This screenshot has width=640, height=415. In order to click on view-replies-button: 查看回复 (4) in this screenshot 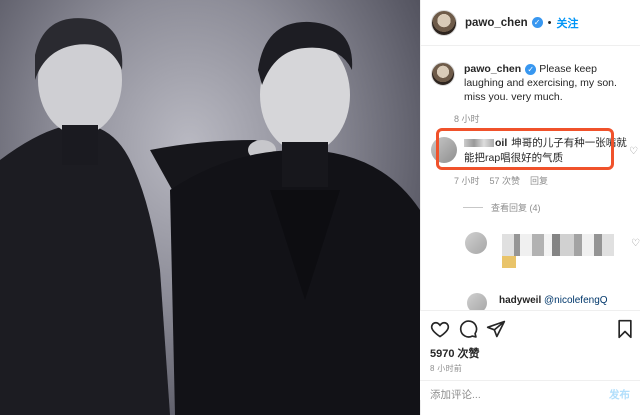, I will do `click(502, 207)`.